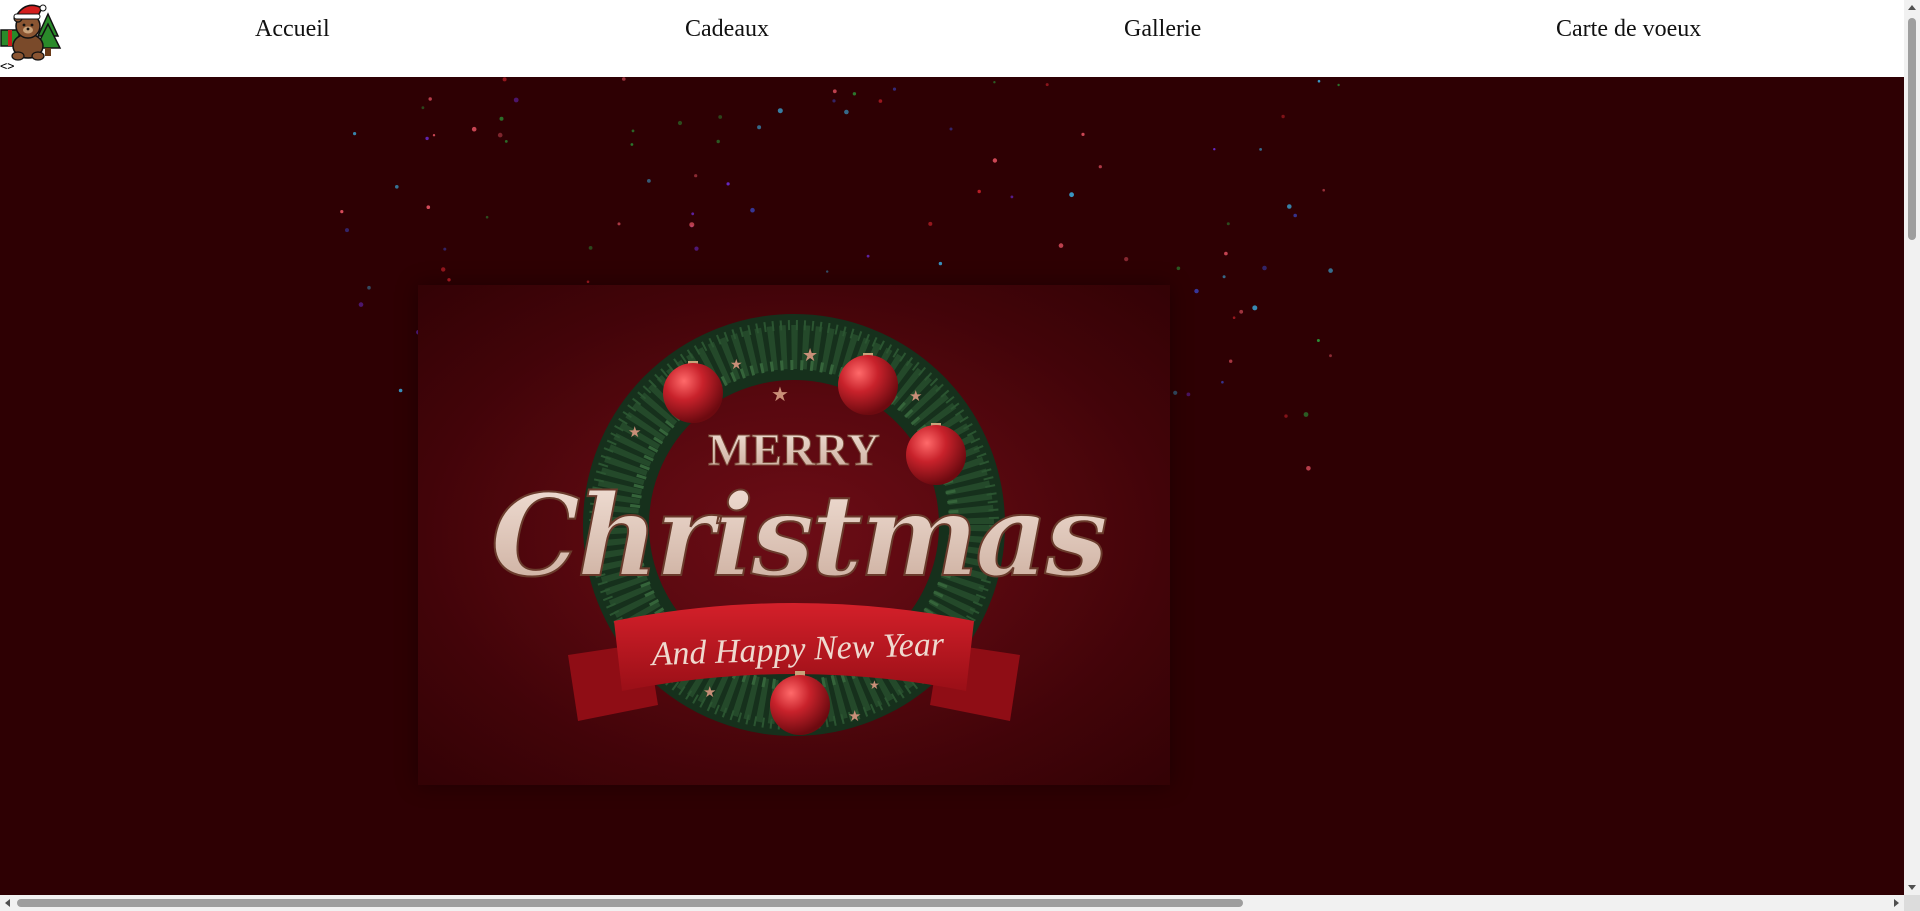 The width and height of the screenshot is (1920, 911). What do you see at coordinates (31, 31) in the screenshot?
I see `teddy-bear-logo-icon` at bounding box center [31, 31].